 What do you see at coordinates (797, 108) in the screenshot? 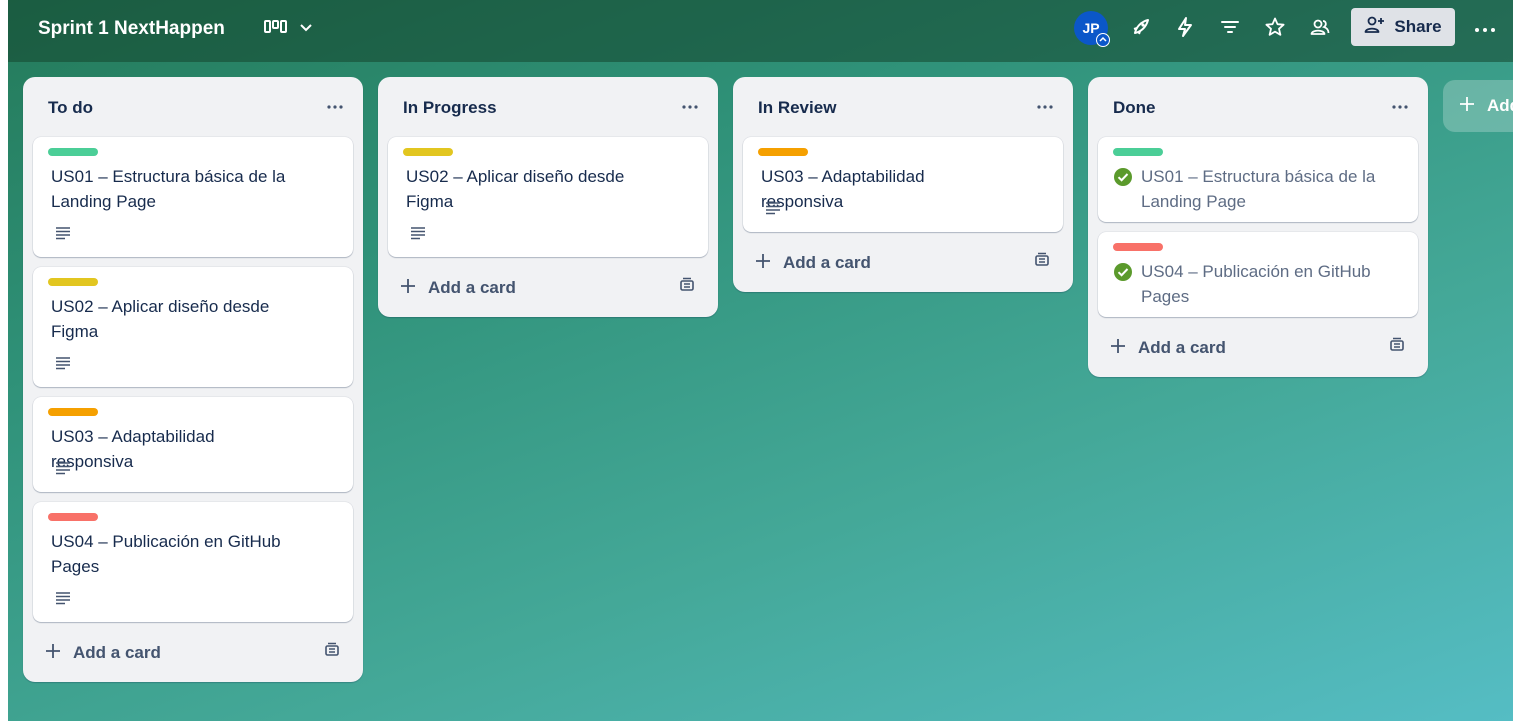
I see `list-title: In Review` at bounding box center [797, 108].